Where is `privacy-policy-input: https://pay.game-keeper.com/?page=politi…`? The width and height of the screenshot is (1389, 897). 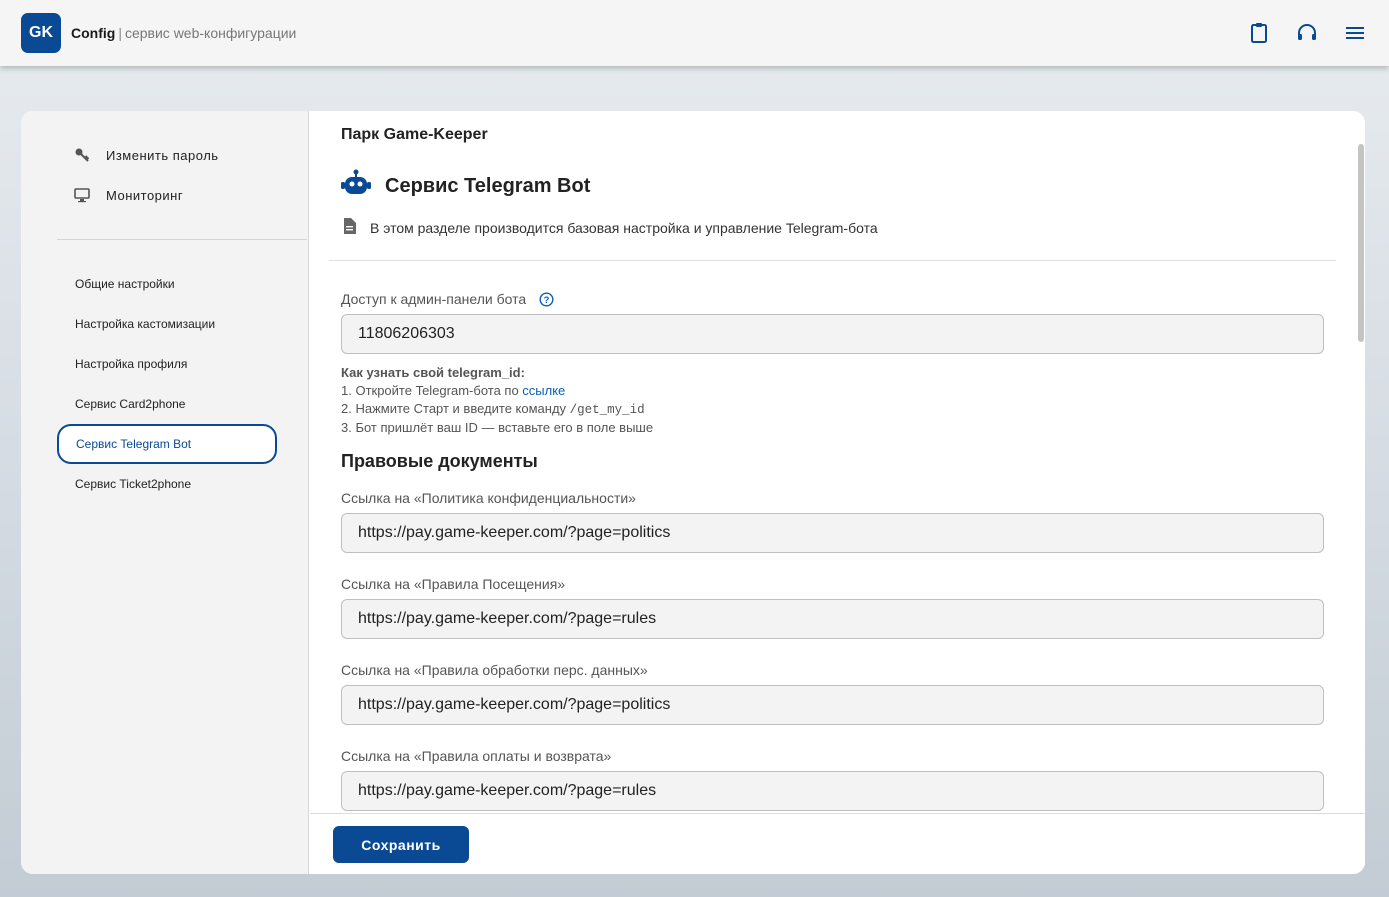
privacy-policy-input: https://pay.game-keeper.com/?page=politi… is located at coordinates (832, 533).